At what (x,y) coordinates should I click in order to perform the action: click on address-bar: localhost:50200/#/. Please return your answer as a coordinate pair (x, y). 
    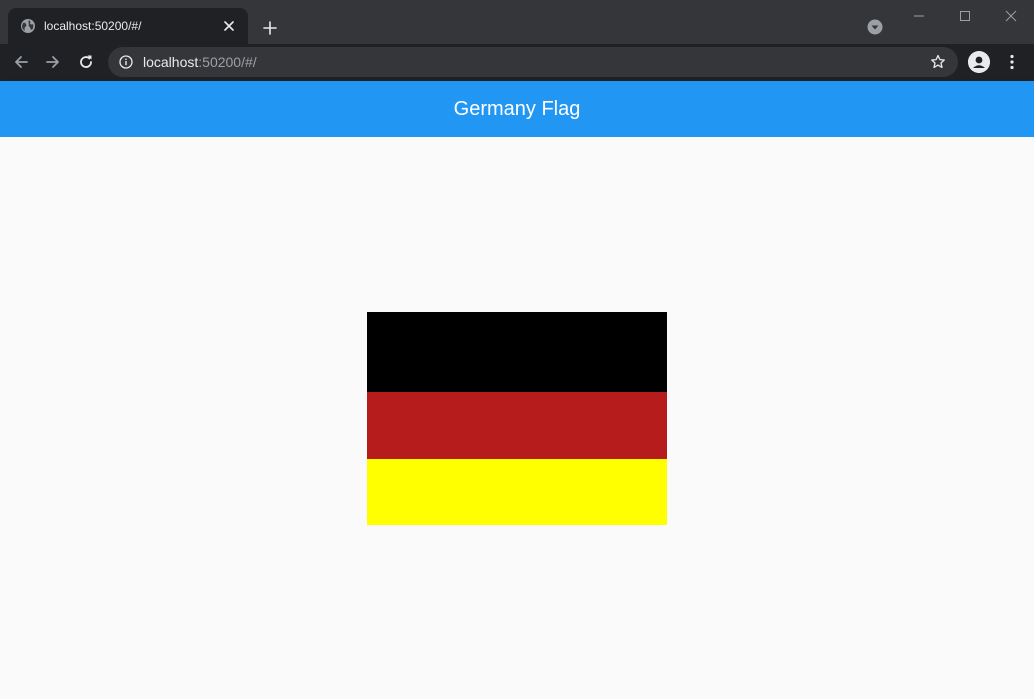
    Looking at the image, I should click on (533, 62).